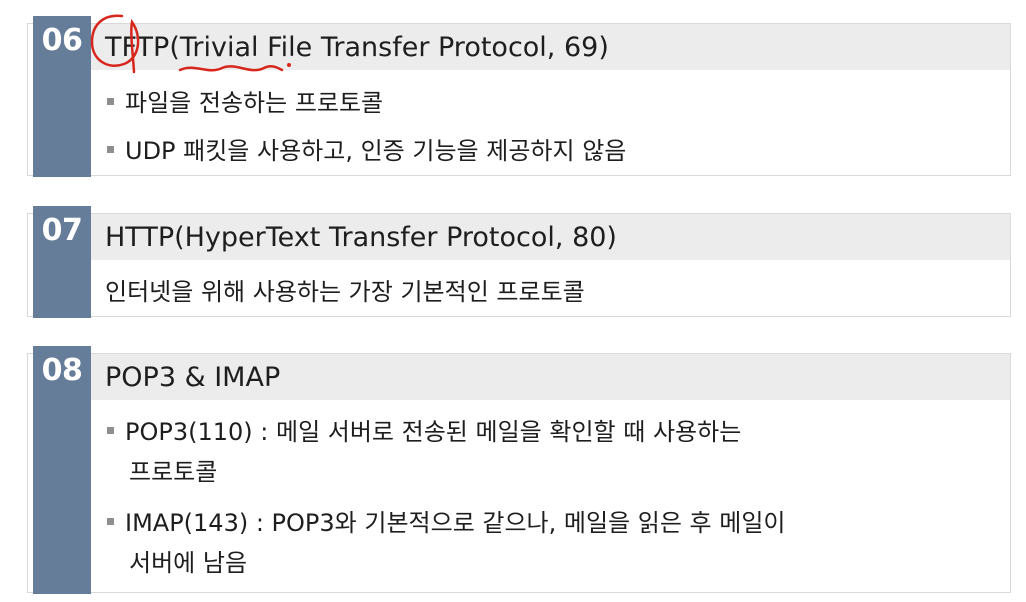 This screenshot has height=602, width=1026. What do you see at coordinates (62, 96) in the screenshot?
I see `section-06-number-bar: 06` at bounding box center [62, 96].